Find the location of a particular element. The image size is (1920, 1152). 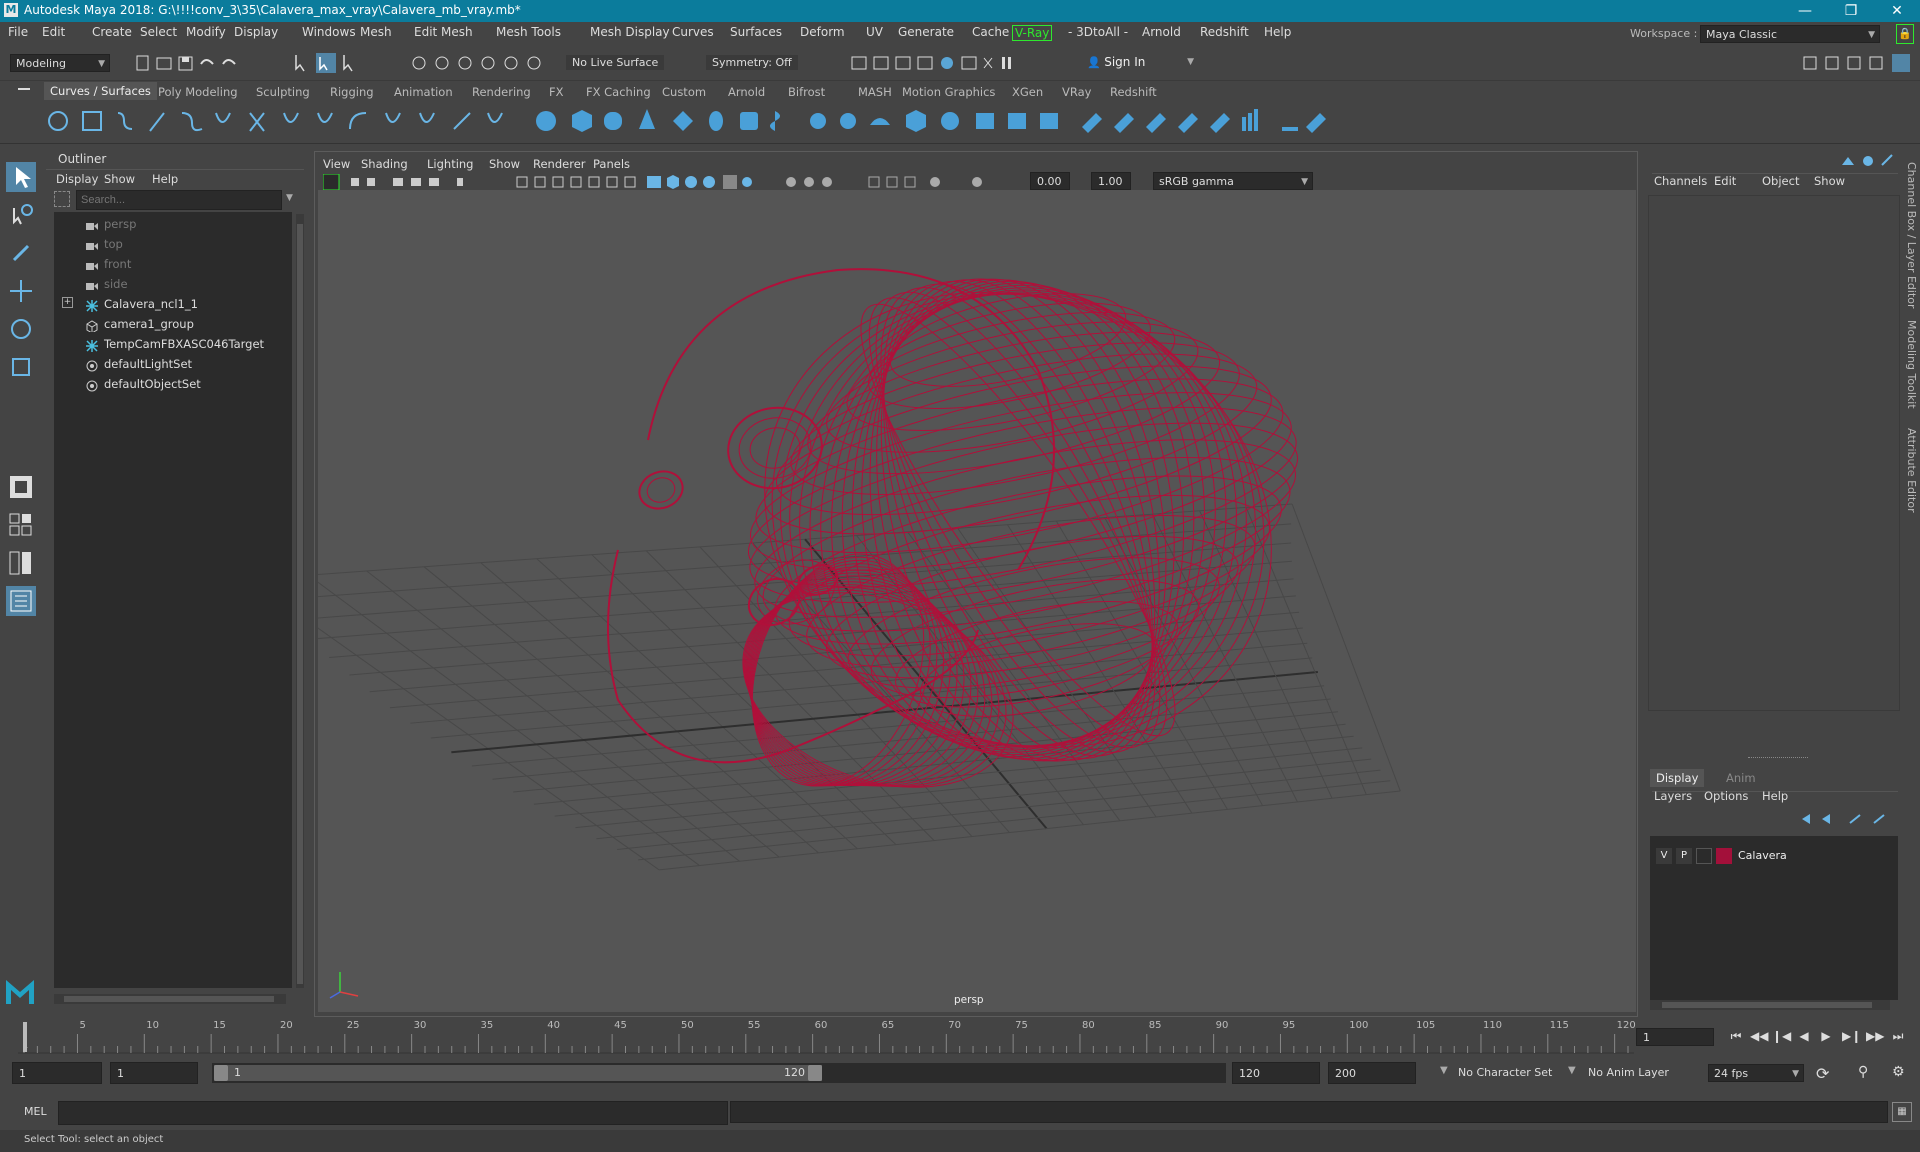

shelf-menu-icon is located at coordinates (24, 89).